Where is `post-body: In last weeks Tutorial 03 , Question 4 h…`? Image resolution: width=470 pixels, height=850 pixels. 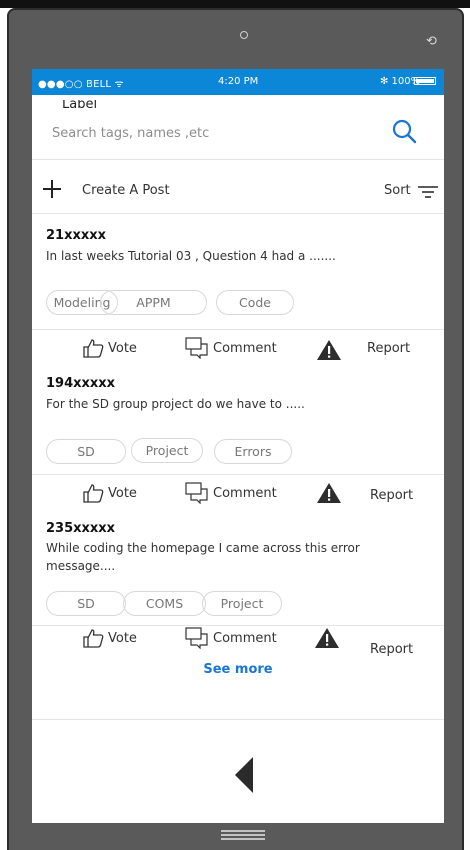
post-body: In last weeks Tutorial 03 , Question 4 h… is located at coordinates (191, 256).